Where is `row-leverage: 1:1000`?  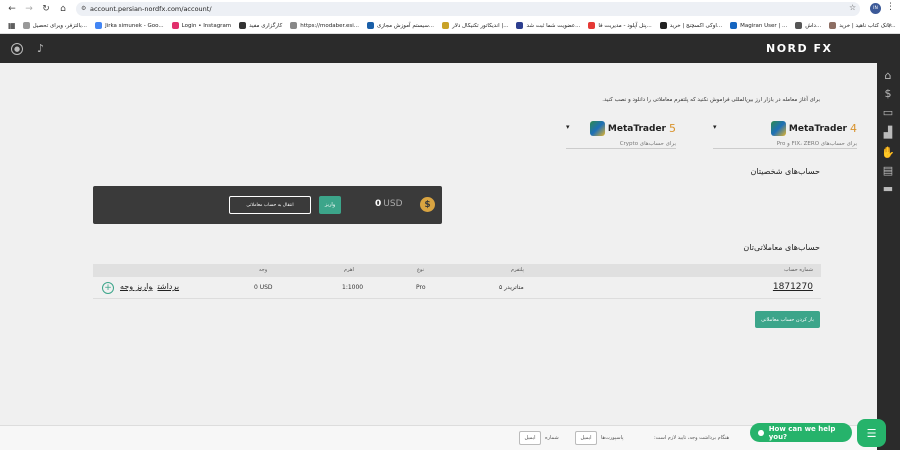
row-leverage: 1:1000 is located at coordinates (353, 287).